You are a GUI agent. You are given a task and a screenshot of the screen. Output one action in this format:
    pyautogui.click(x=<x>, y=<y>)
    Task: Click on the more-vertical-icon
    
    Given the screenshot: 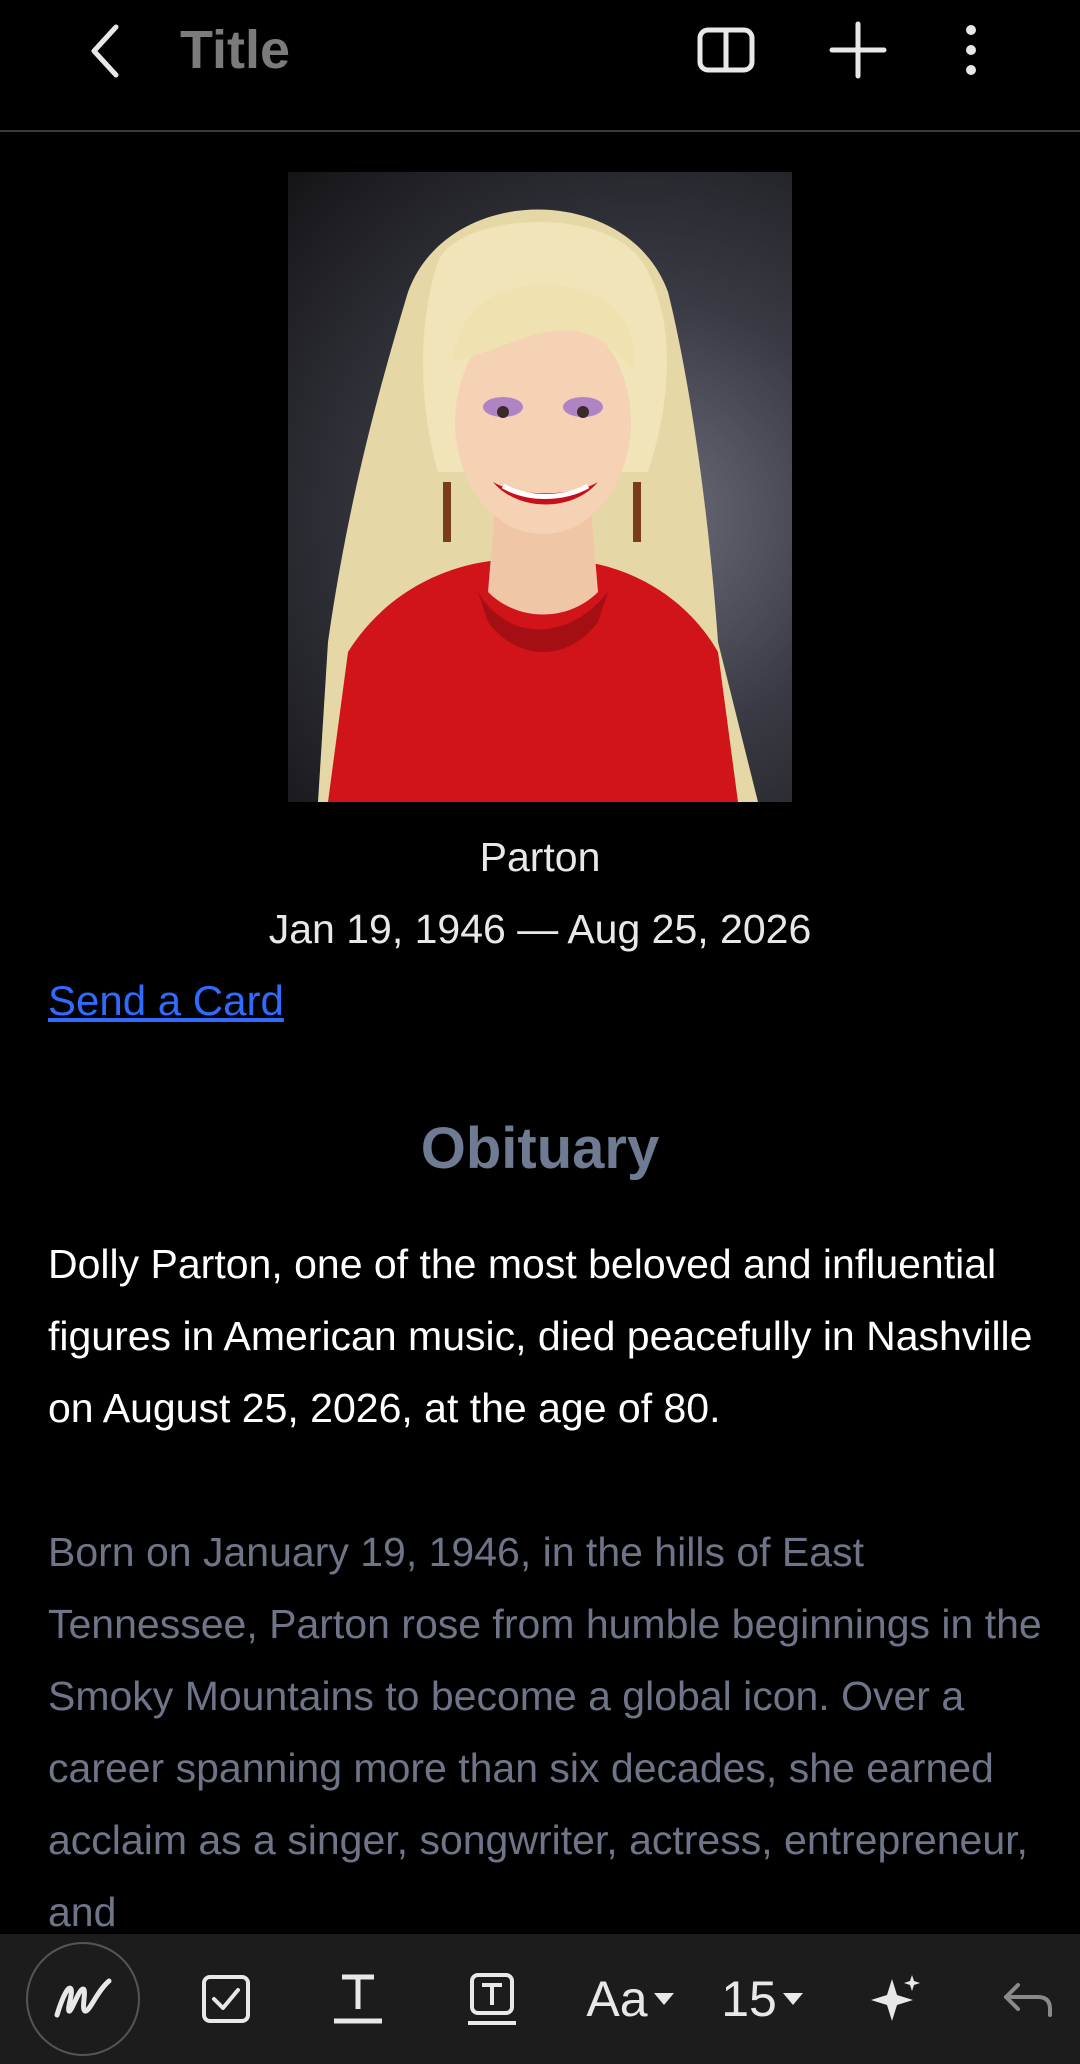 What is the action you would take?
    pyautogui.click(x=971, y=50)
    